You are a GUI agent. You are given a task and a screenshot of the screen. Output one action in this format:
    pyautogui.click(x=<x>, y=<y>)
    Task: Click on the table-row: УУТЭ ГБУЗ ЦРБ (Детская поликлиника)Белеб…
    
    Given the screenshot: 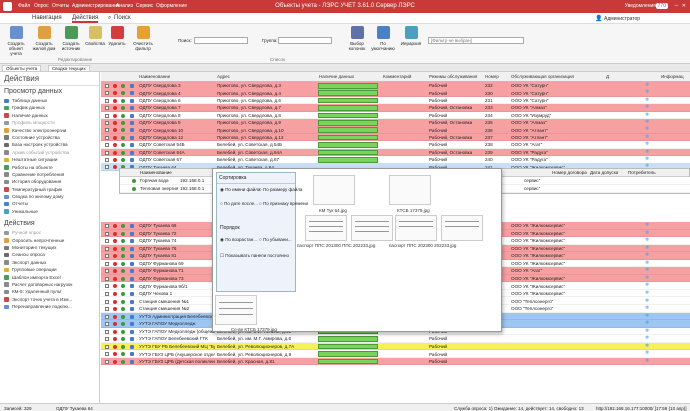 What is the action you would take?
    pyautogui.click(x=395, y=361)
    